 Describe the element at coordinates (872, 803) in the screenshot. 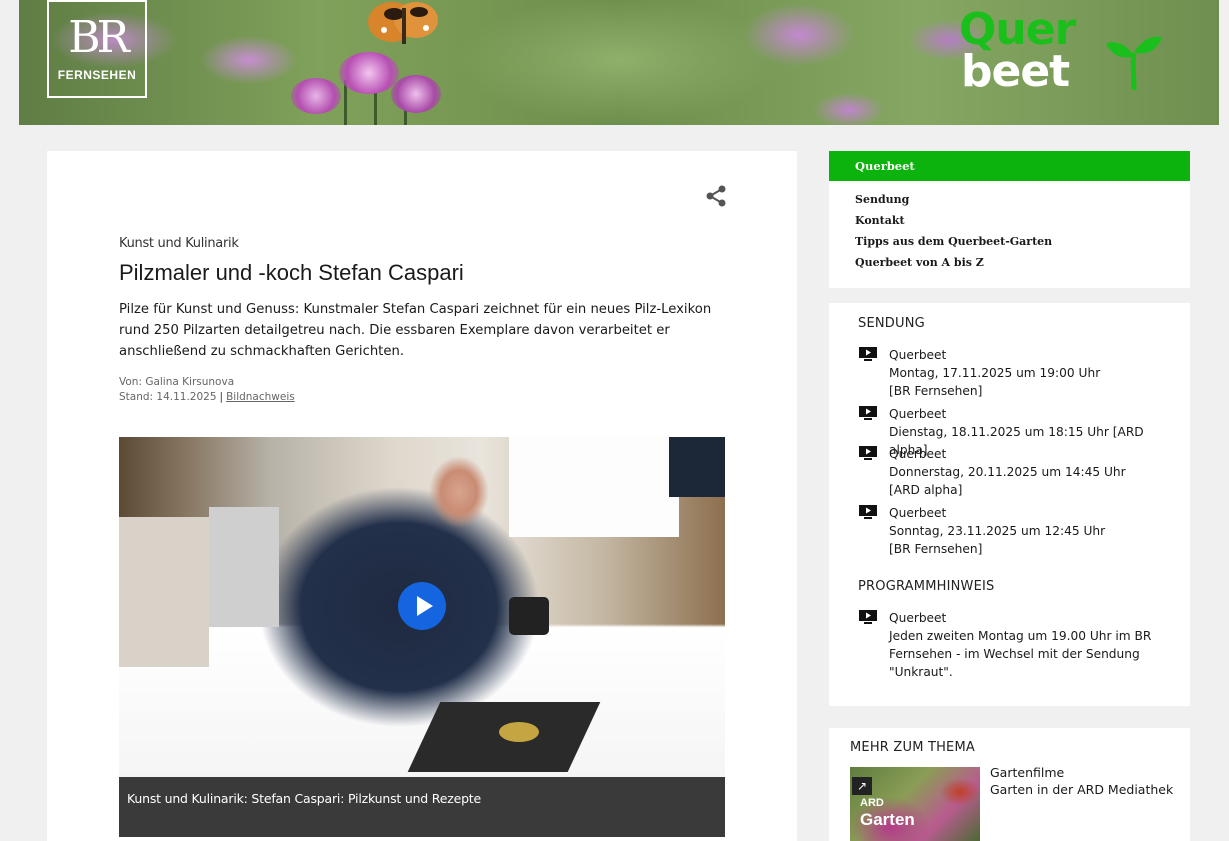

I see `ard-logo-text: ARD` at that location.